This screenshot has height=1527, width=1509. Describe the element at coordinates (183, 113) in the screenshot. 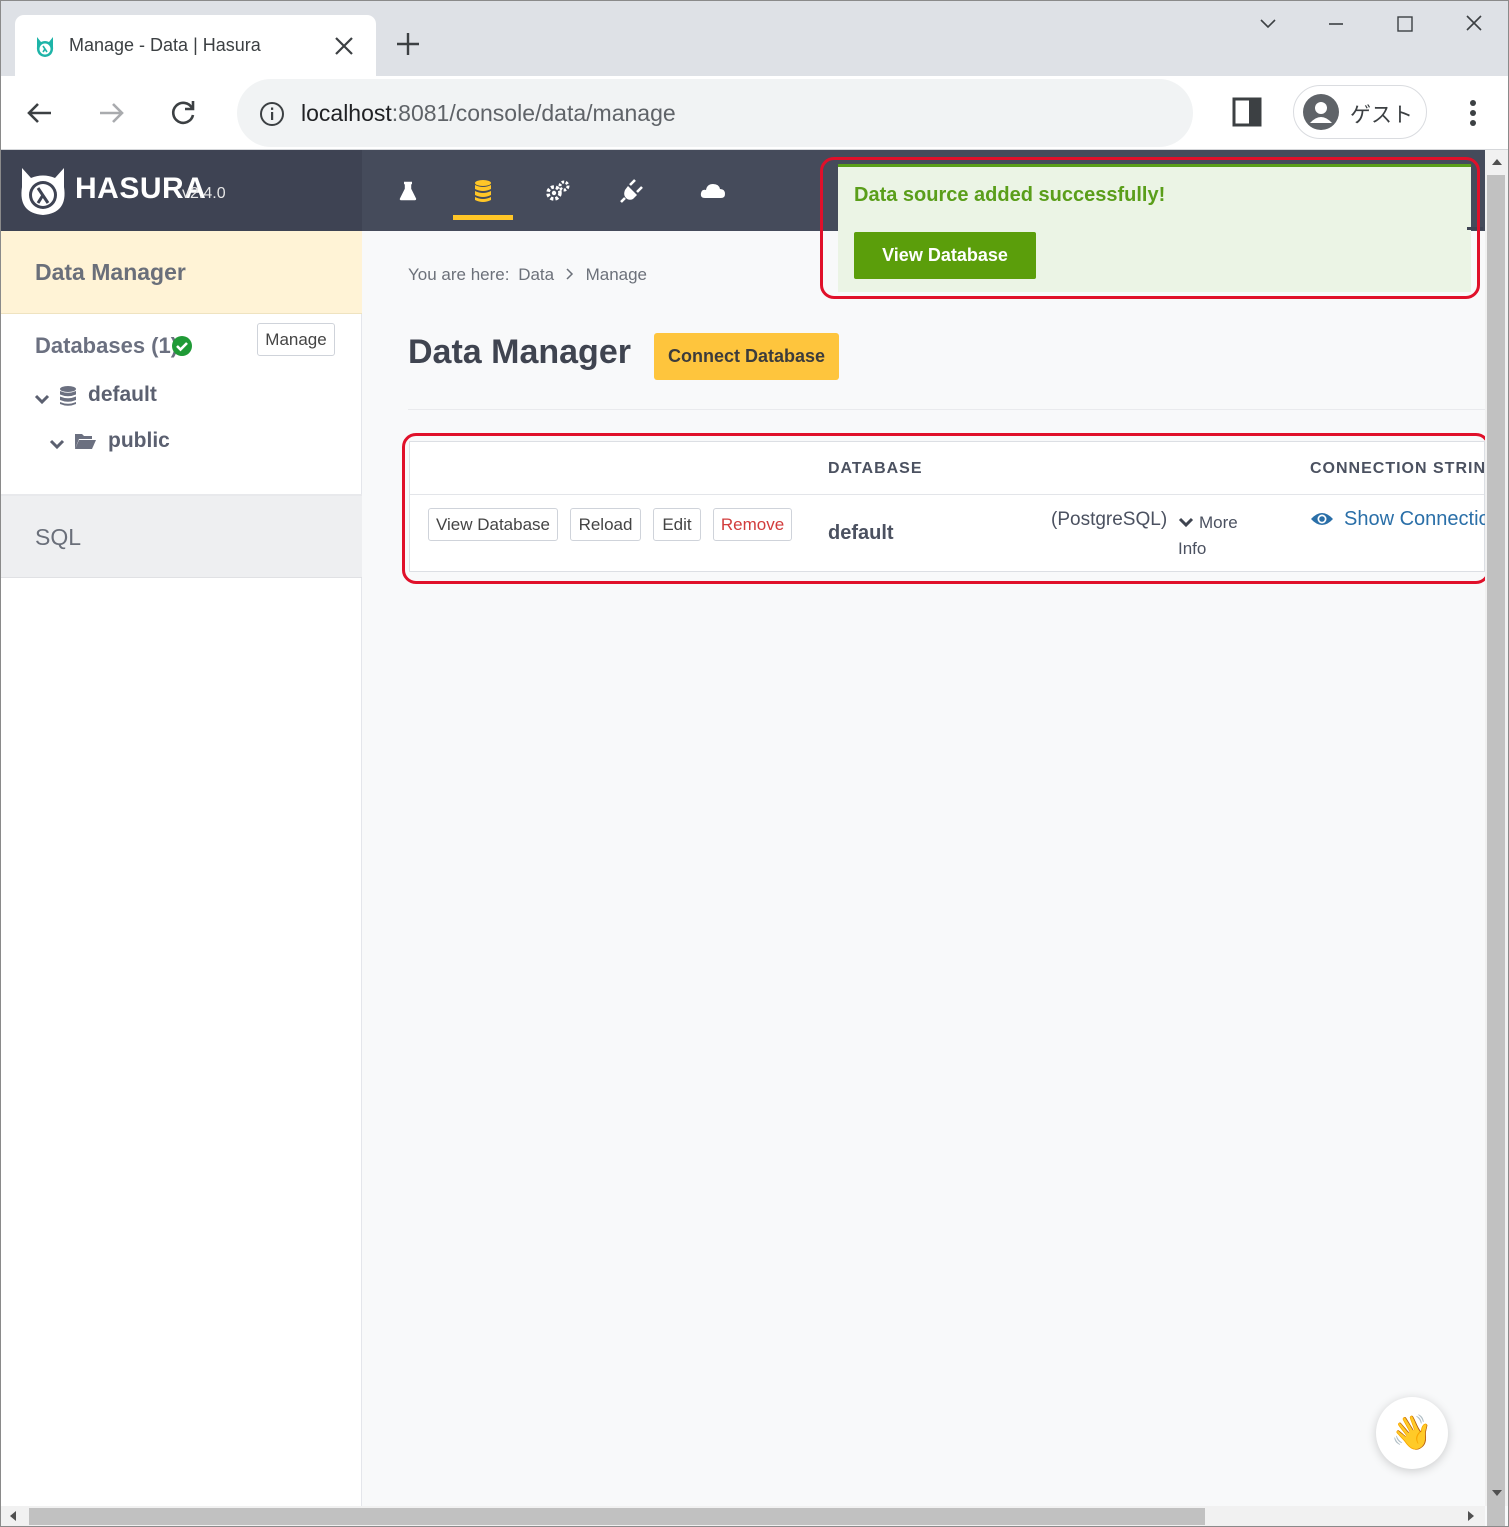

I see `reload-icon` at that location.